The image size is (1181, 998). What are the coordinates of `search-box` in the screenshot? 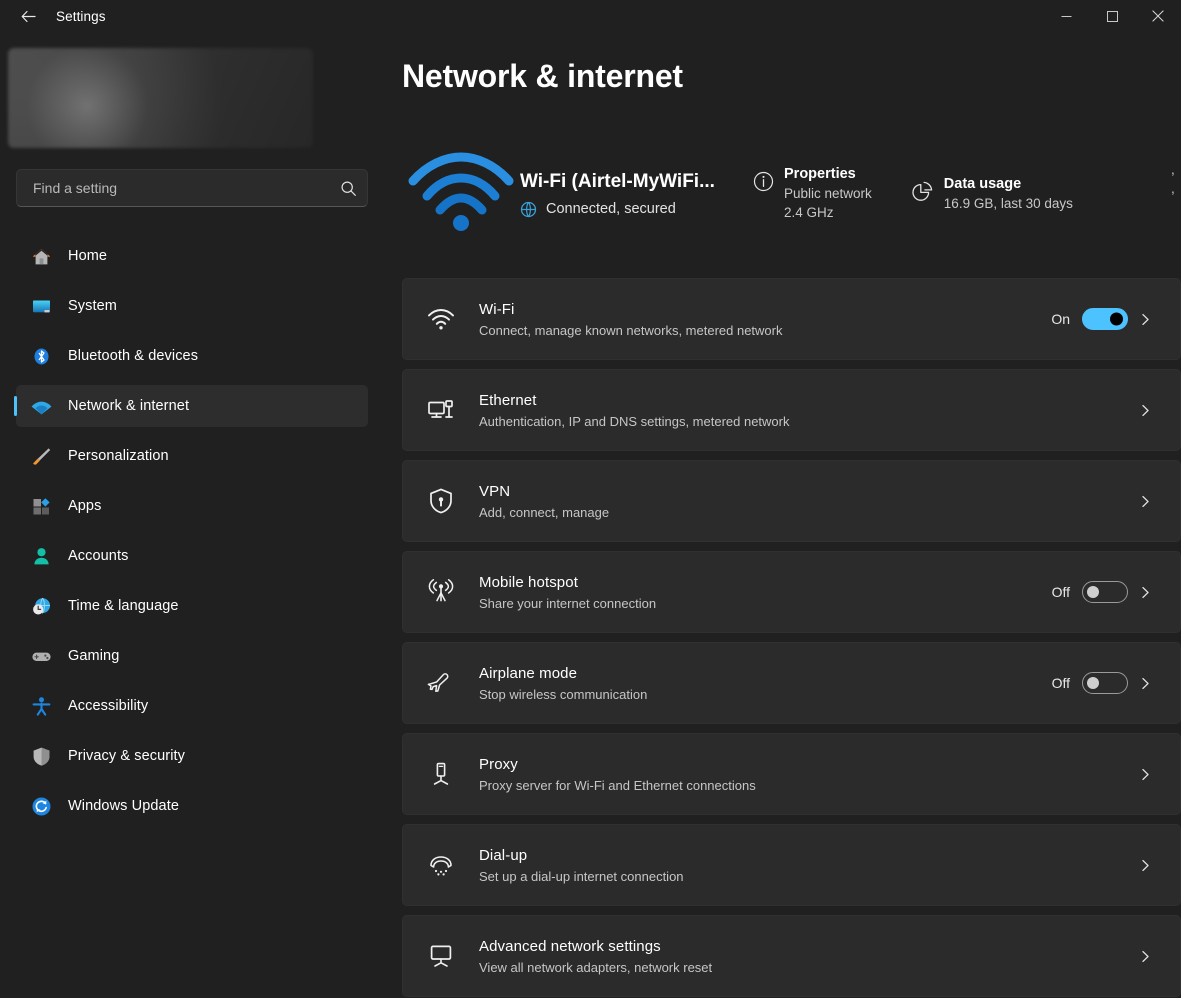 It's located at (192, 188).